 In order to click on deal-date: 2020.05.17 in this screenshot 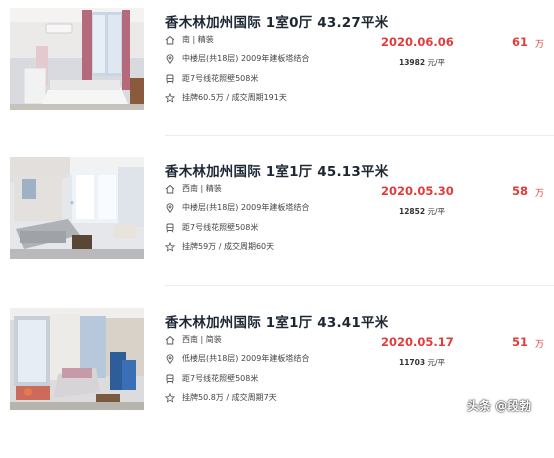, I will do `click(417, 342)`.